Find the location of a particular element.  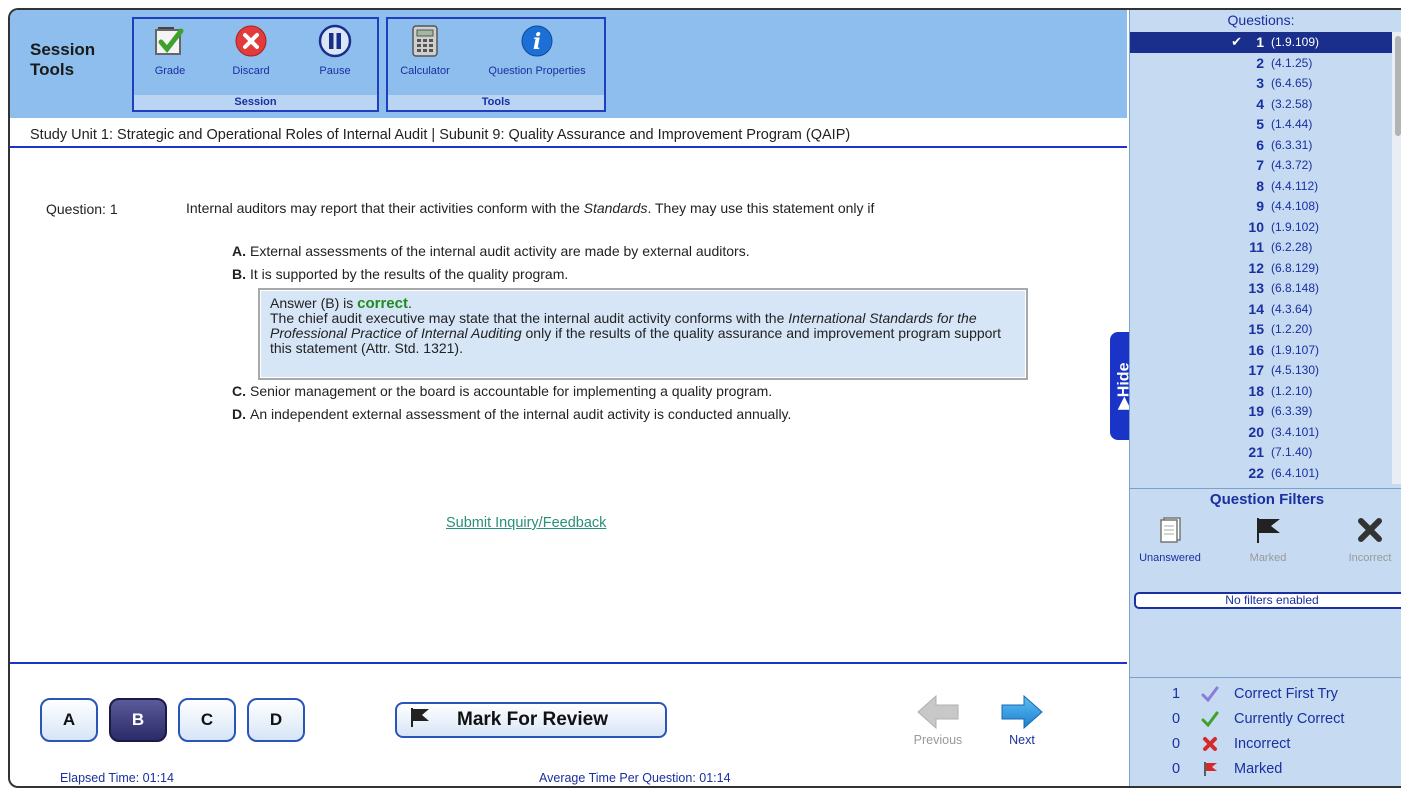

filter-marked: Marked is located at coordinates (1268, 538).